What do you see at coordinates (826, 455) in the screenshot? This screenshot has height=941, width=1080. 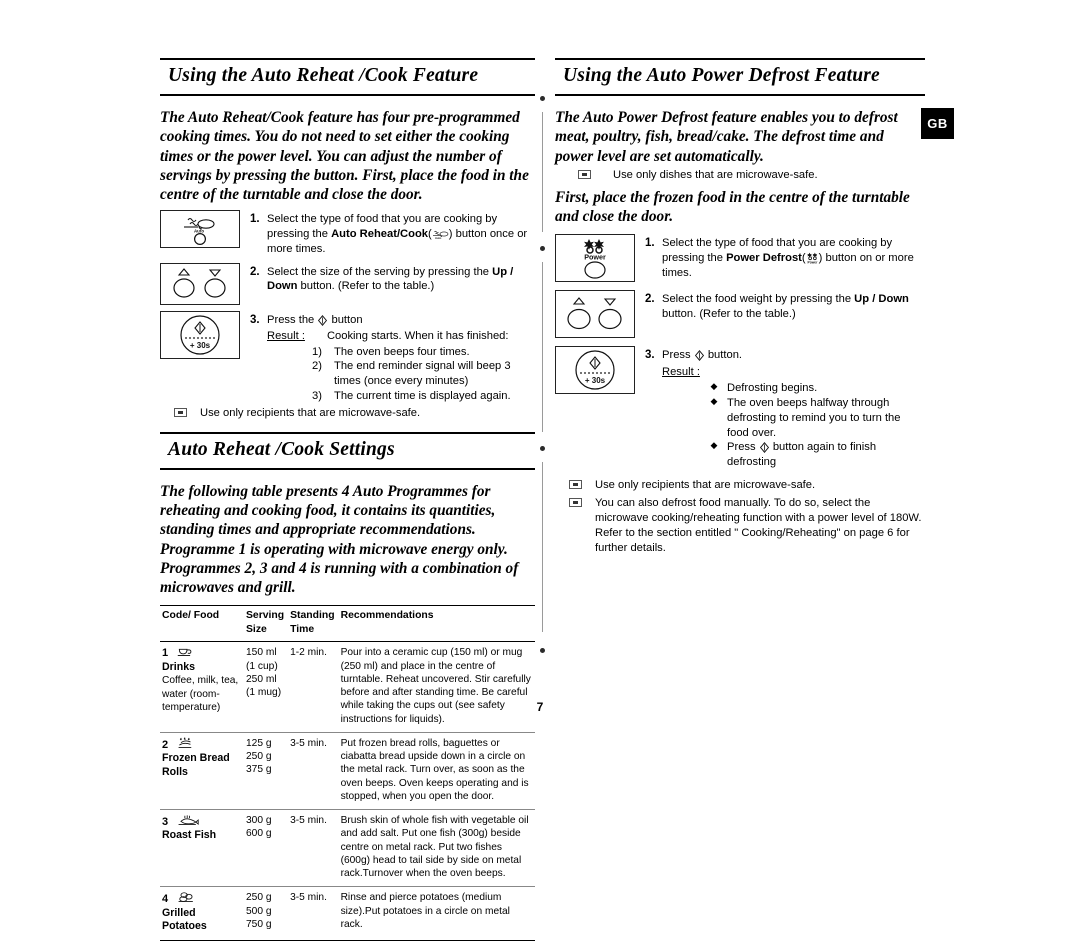 I see `result-text-press: Press button again to finish defrosting` at bounding box center [826, 455].